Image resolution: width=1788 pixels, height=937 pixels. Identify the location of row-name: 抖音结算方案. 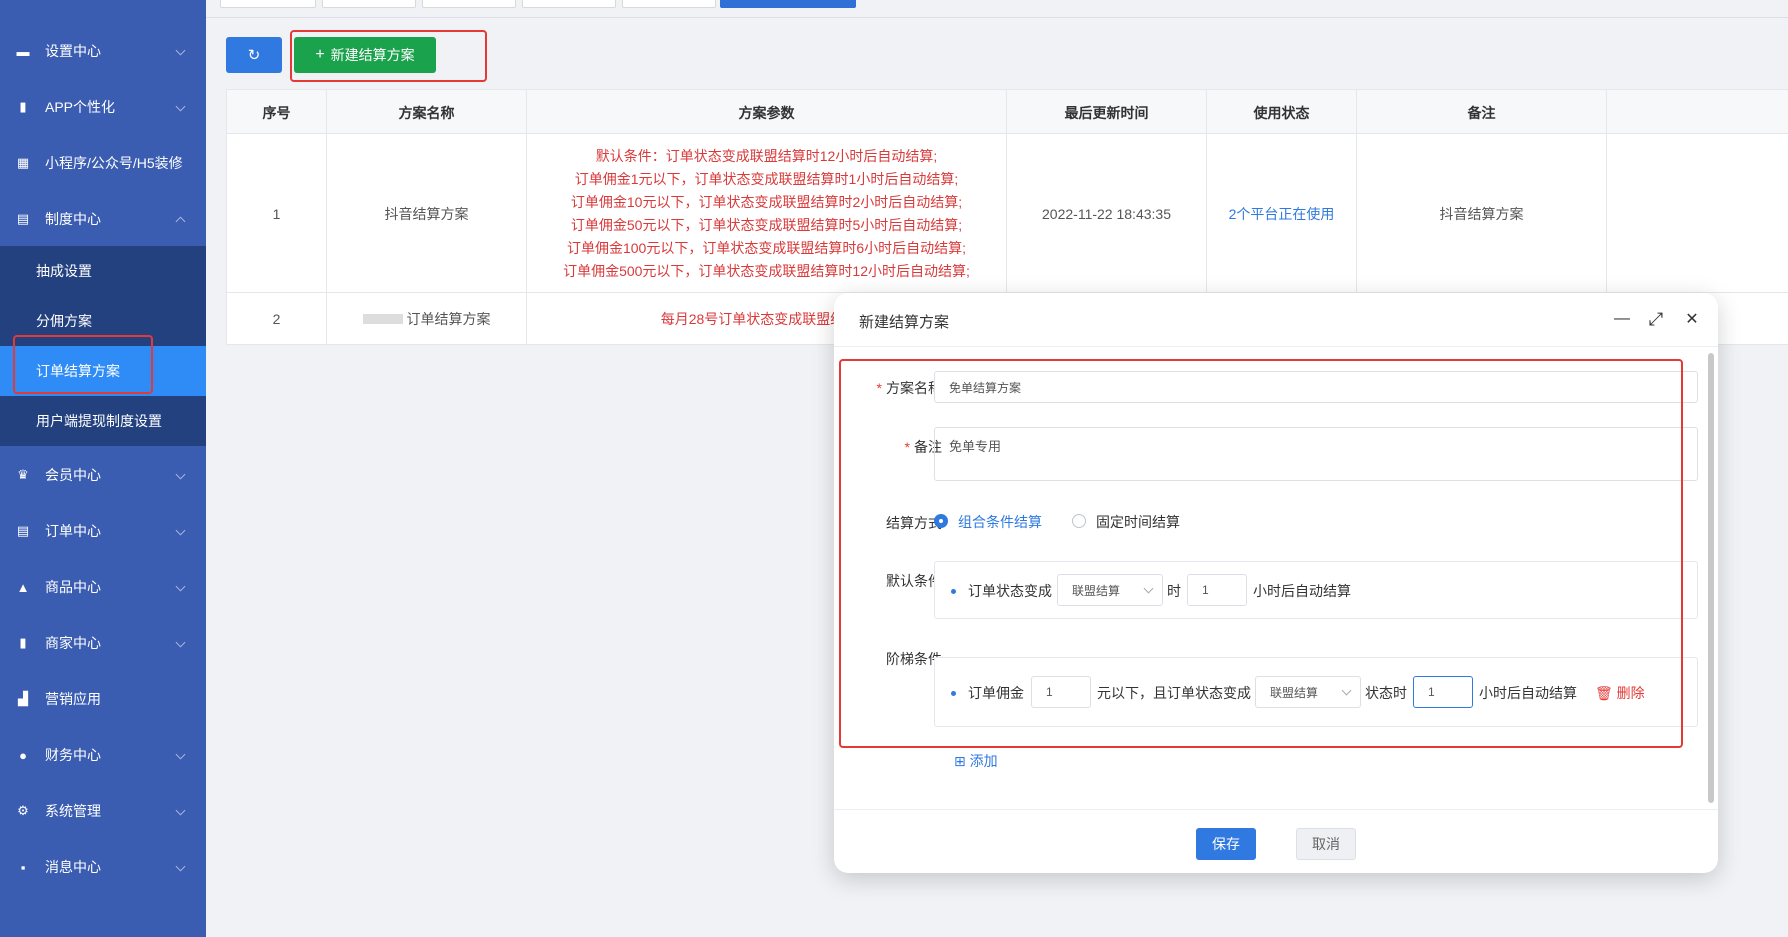
(427, 213).